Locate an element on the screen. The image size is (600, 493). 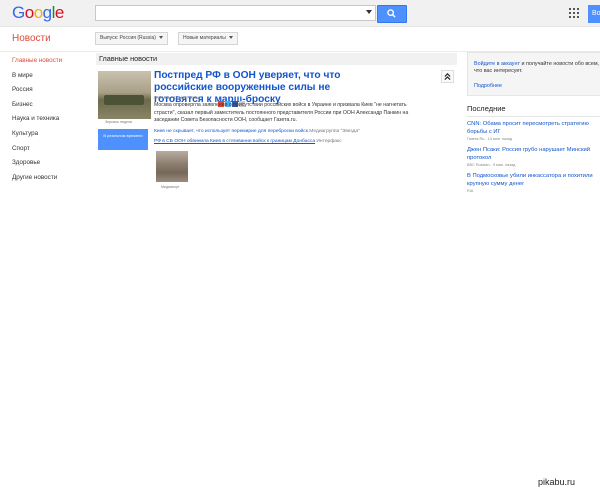
sub-header is located at coordinates (300, 39).